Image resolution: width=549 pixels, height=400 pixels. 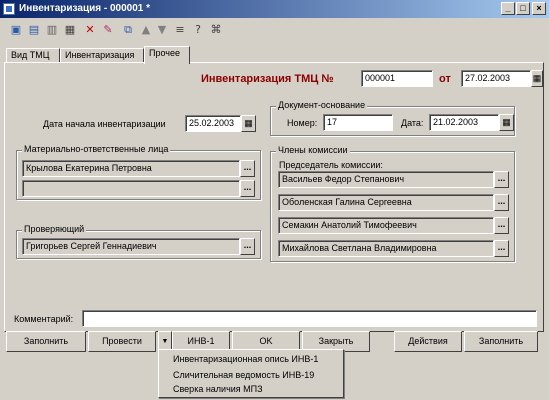 What do you see at coordinates (46, 341) in the screenshot?
I see `fill-button: Заполнить` at bounding box center [46, 341].